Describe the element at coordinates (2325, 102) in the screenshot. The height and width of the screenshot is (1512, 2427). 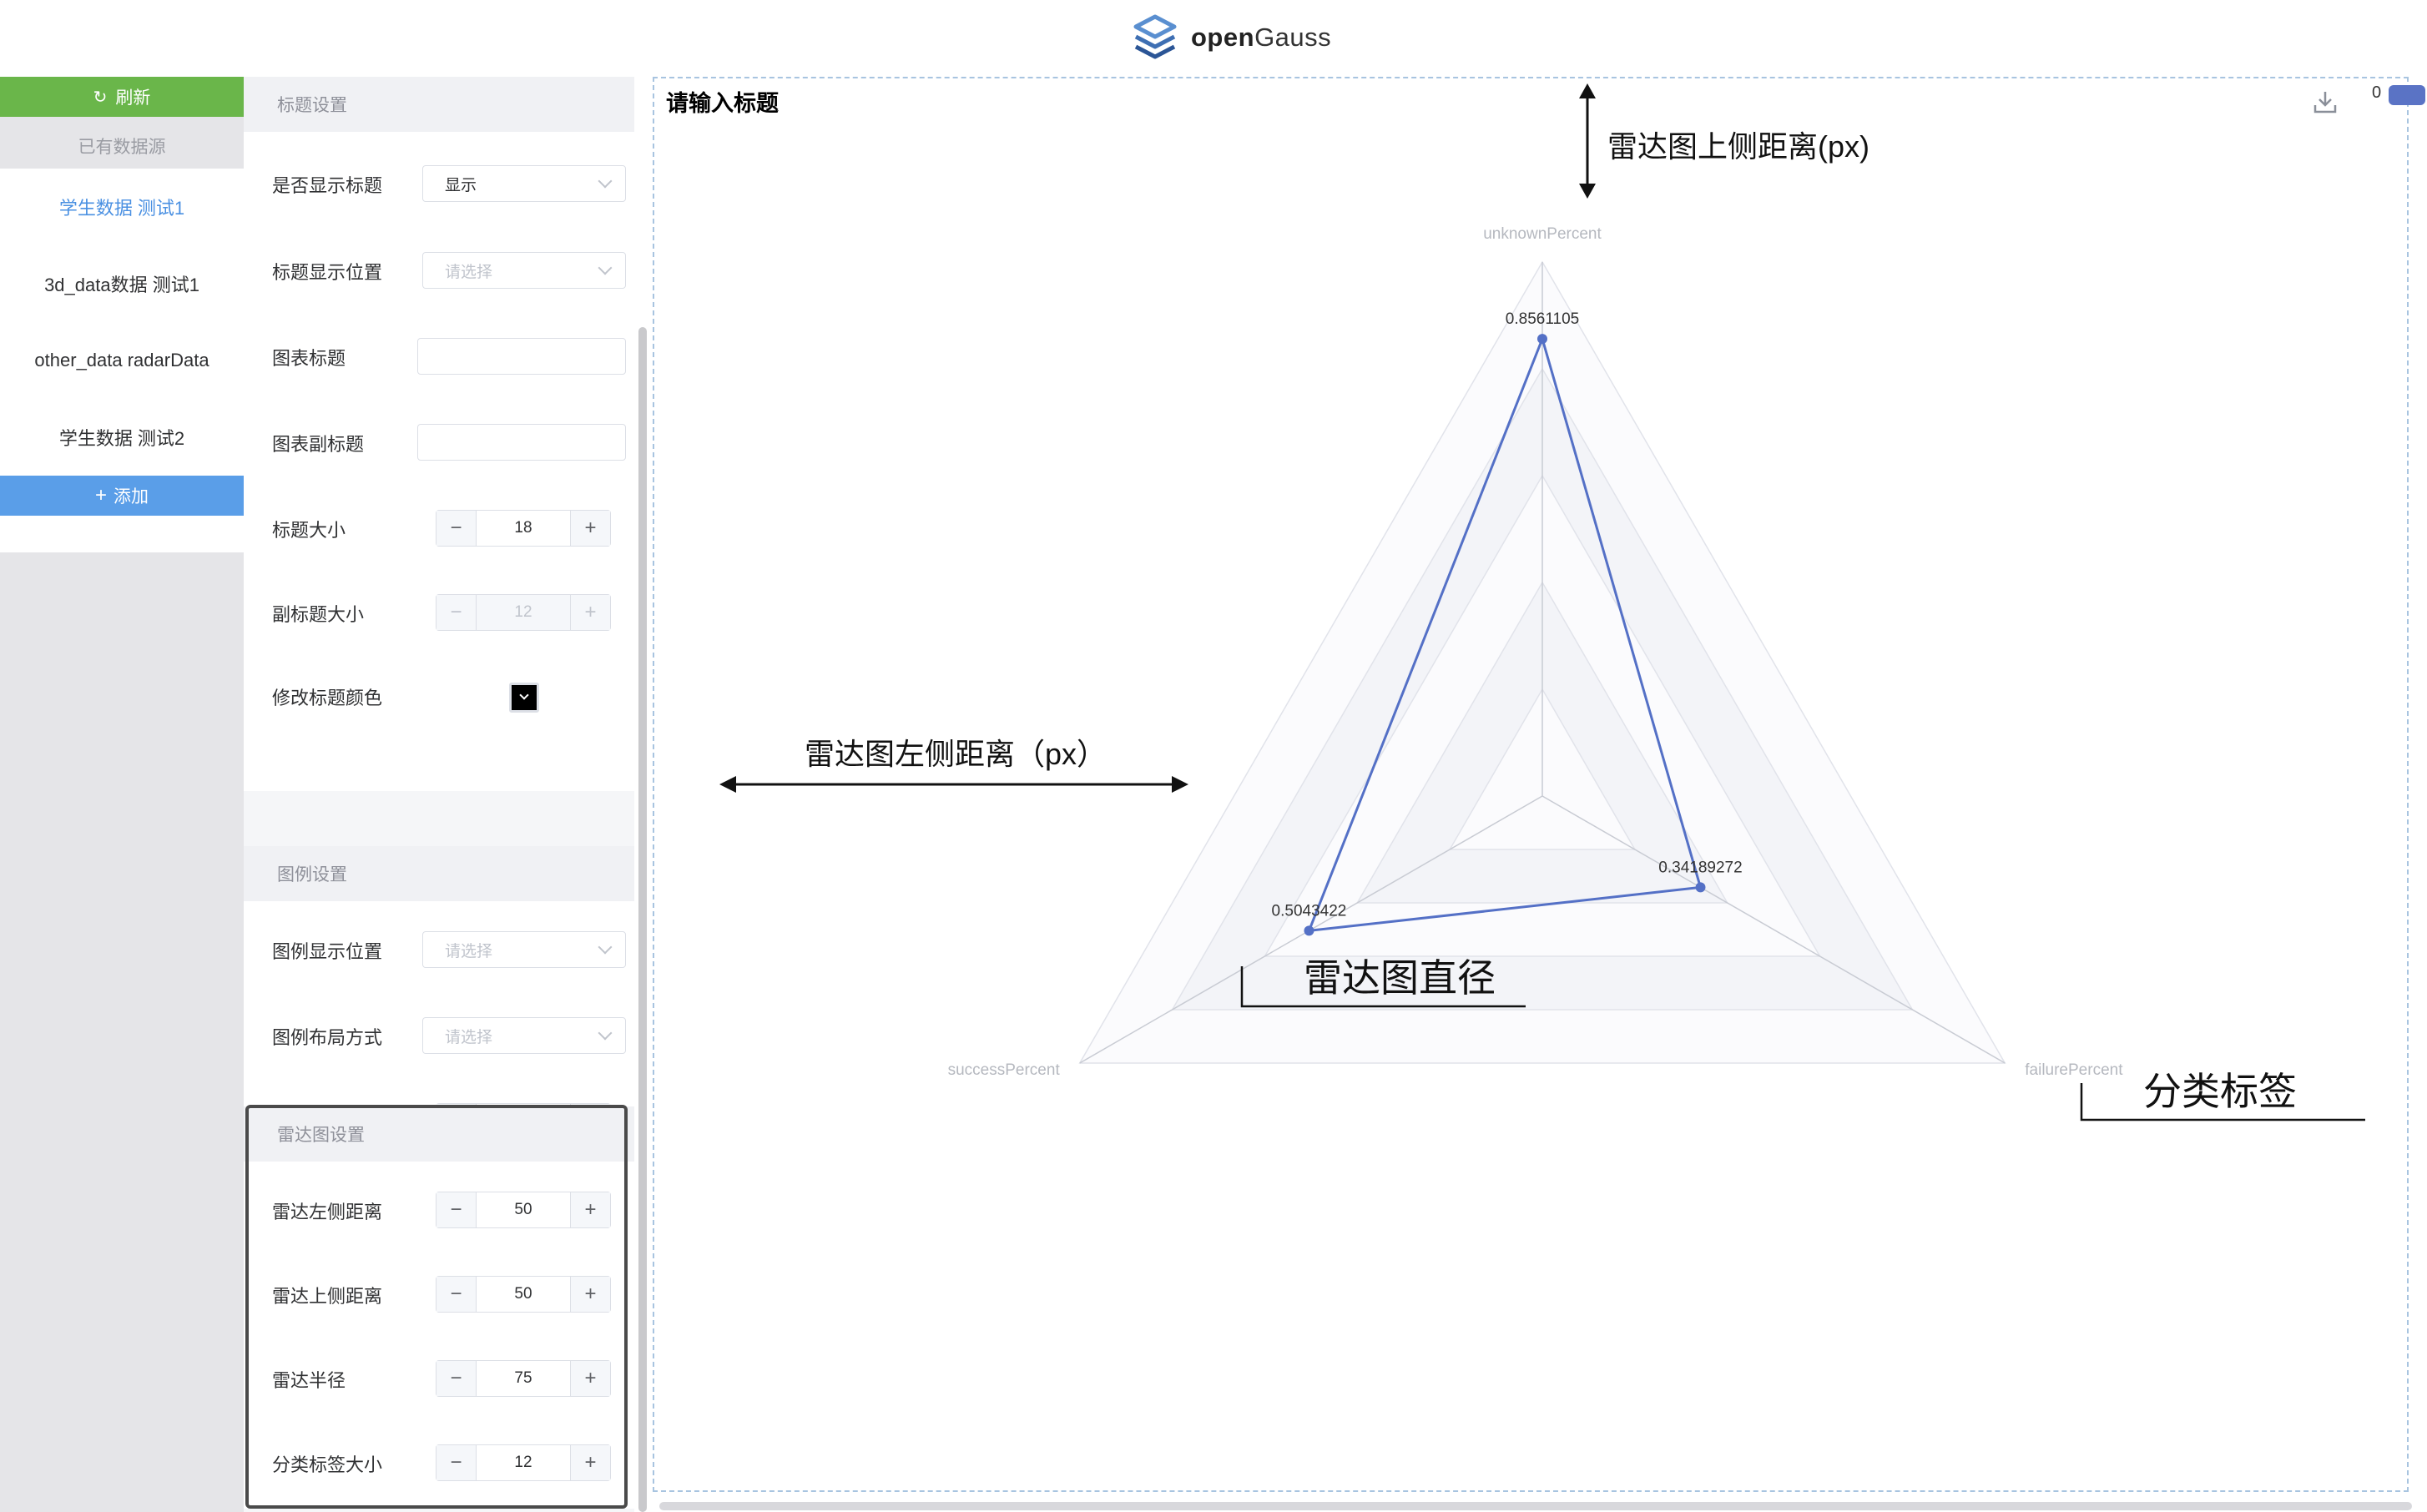
I see `download-icon` at that location.